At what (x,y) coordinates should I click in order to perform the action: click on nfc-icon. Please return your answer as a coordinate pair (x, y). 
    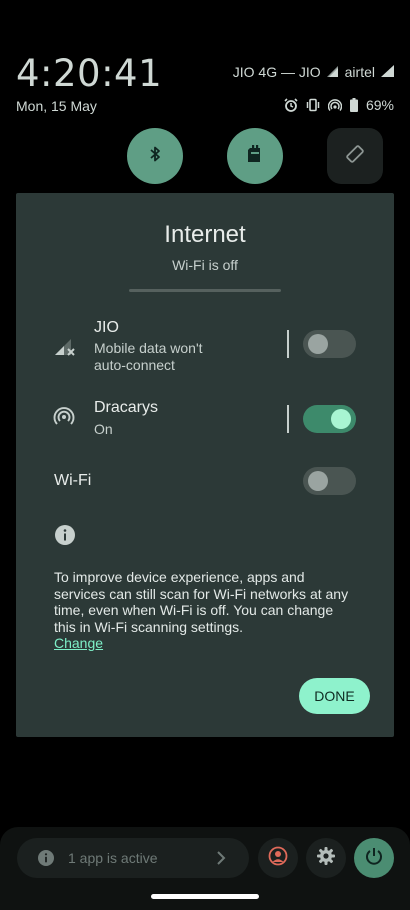
    Looking at the image, I should click on (255, 156).